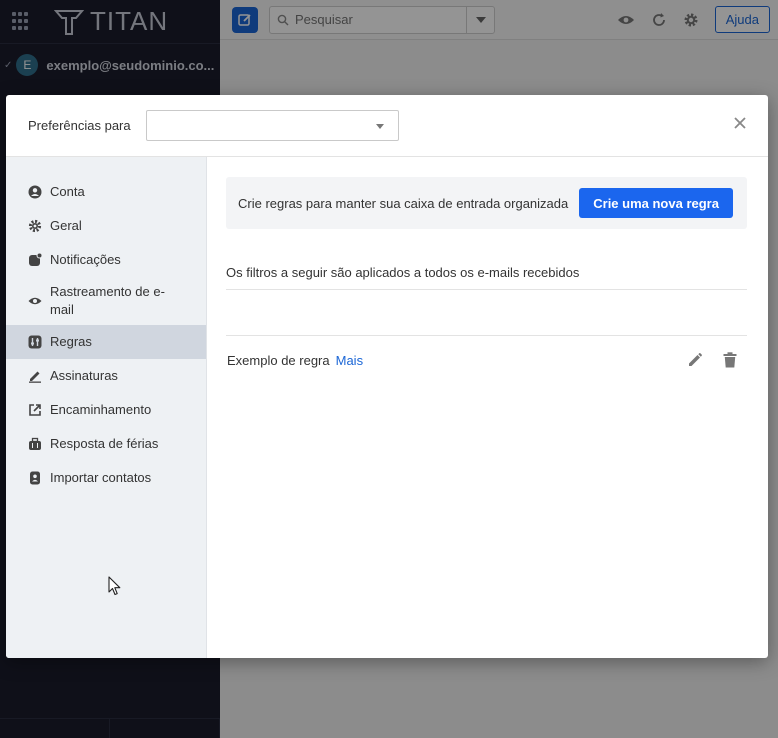  What do you see at coordinates (106, 192) in the screenshot?
I see `nav-item-conta: Conta` at bounding box center [106, 192].